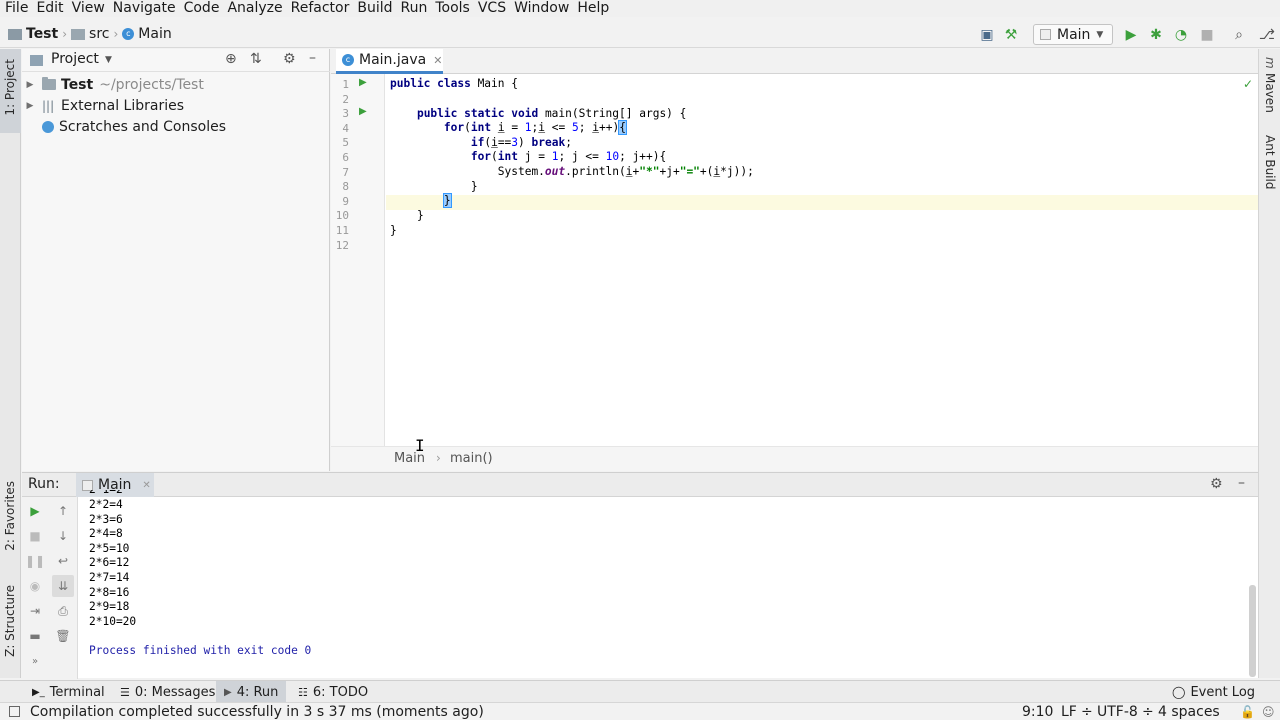  I want to click on debug-icon: ✱, so click(1156, 35).